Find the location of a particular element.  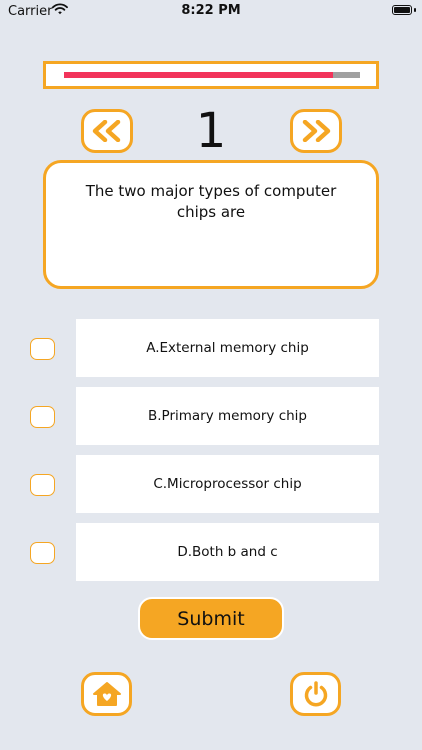

progress-track is located at coordinates (212, 75).